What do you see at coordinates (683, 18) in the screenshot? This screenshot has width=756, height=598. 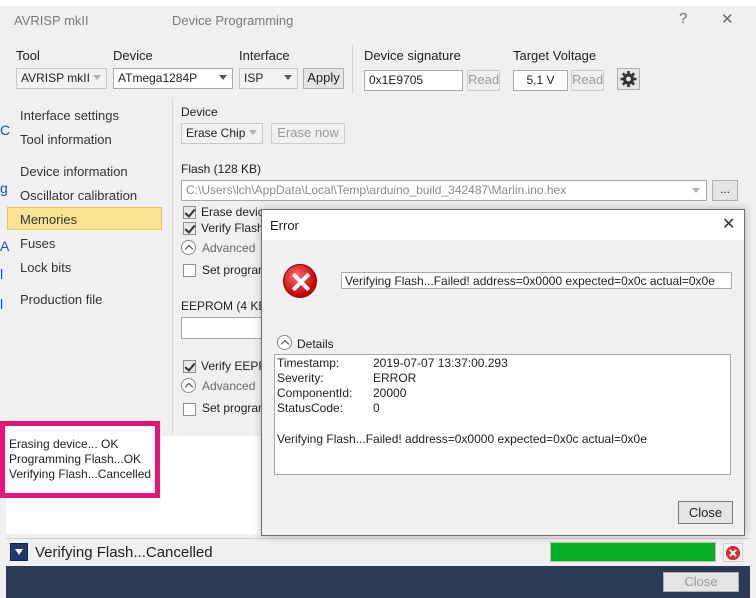 I see `help-button: ?` at bounding box center [683, 18].